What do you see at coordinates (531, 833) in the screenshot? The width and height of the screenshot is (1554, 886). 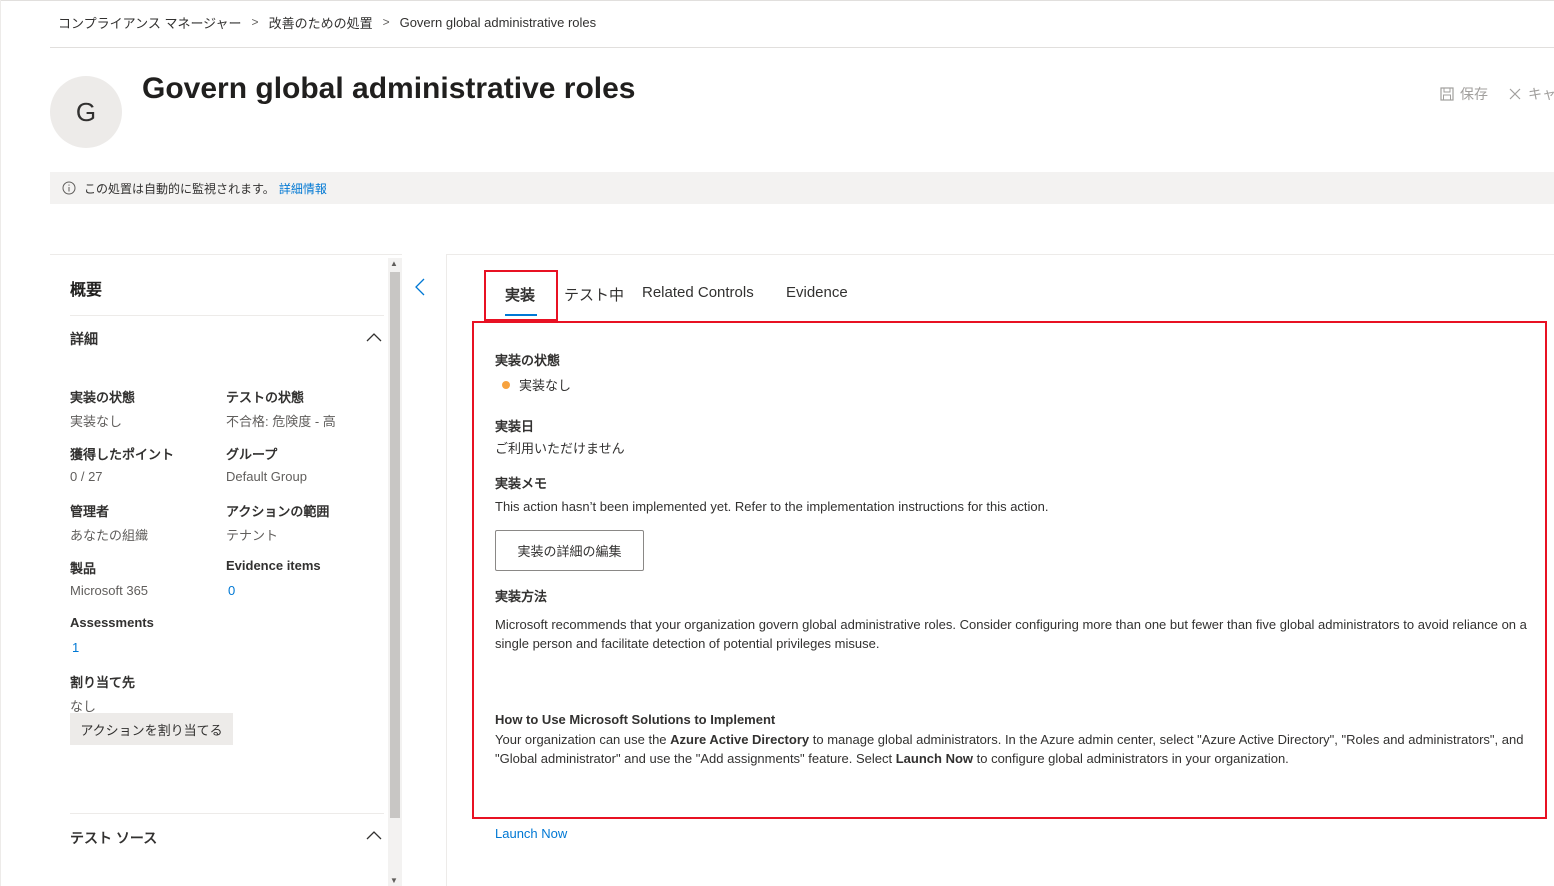 I see `launch-now-link: Launch Now` at bounding box center [531, 833].